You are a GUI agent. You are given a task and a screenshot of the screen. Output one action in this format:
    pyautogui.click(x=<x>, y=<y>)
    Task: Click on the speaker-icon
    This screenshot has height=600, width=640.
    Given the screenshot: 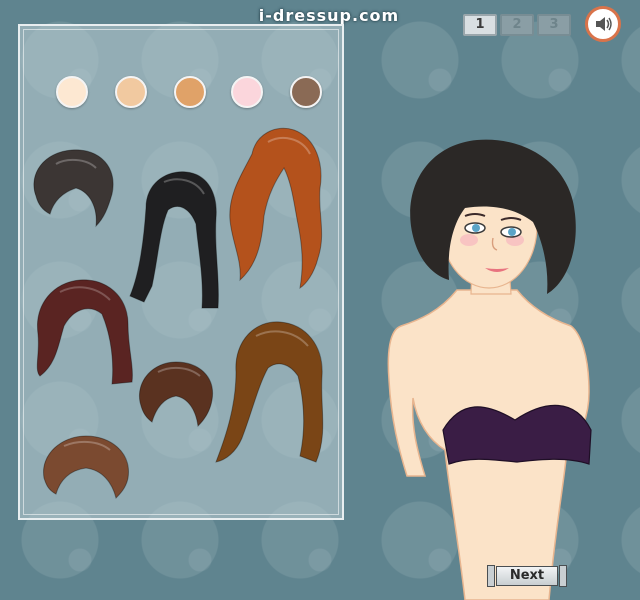 What is the action you would take?
    pyautogui.click(x=604, y=24)
    